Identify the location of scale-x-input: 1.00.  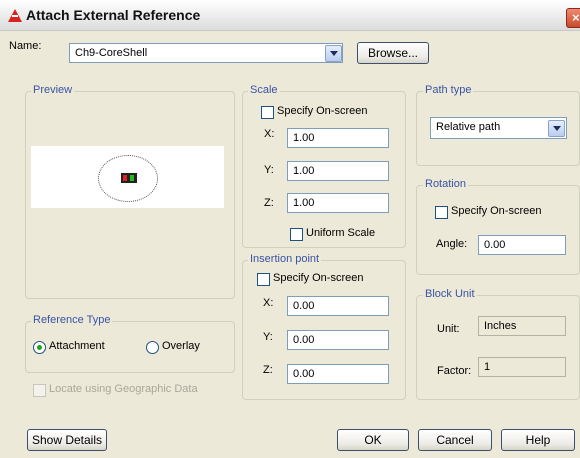
(338, 138).